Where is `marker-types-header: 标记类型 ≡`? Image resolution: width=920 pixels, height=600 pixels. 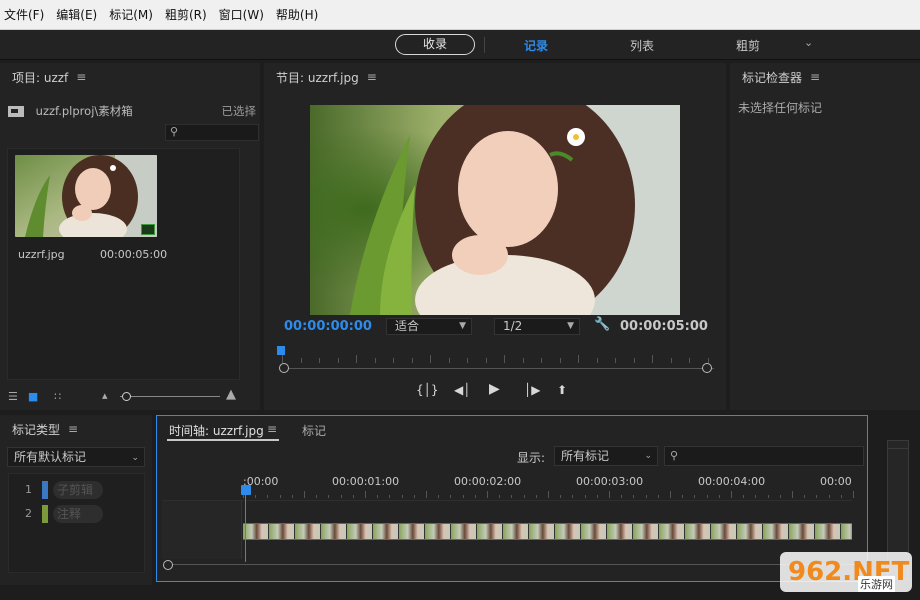
marker-types-header: 标记类型 ≡ is located at coordinates (76, 429).